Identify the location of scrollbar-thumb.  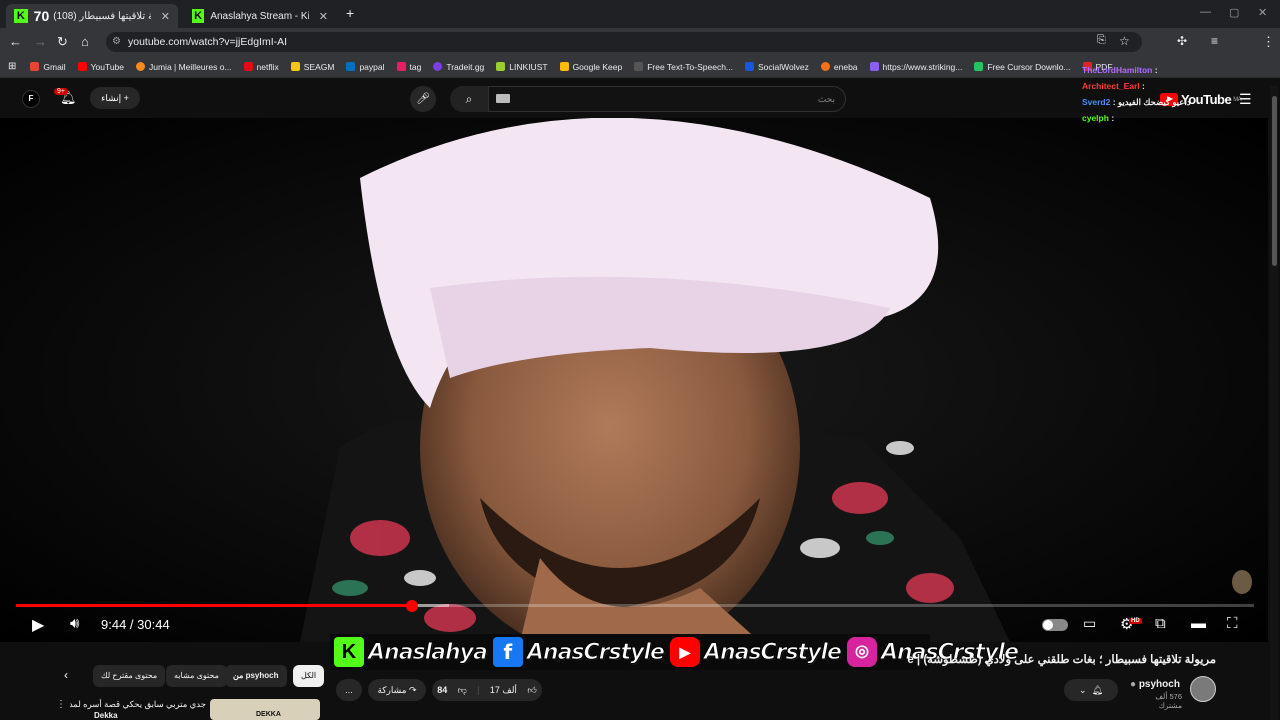
(1274, 181).